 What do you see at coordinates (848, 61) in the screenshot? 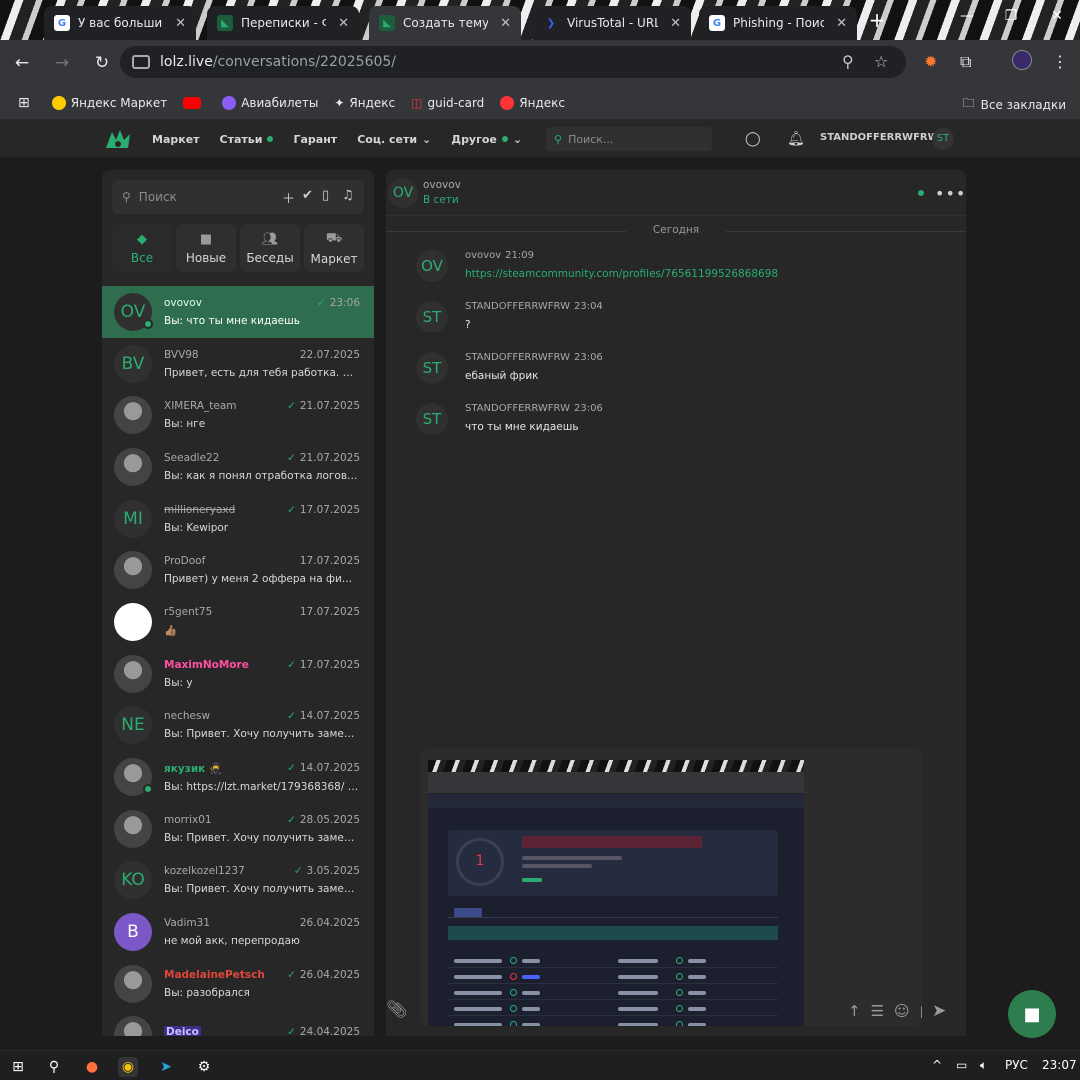
I see `zoom-icon: ⚲` at bounding box center [848, 61].